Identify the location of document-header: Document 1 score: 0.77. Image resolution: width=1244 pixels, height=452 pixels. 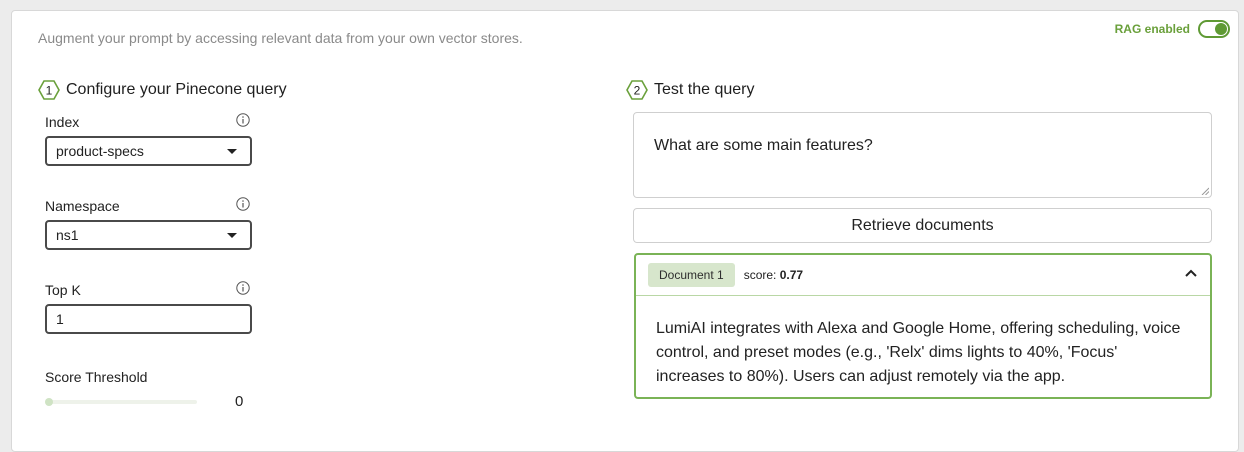
(923, 275).